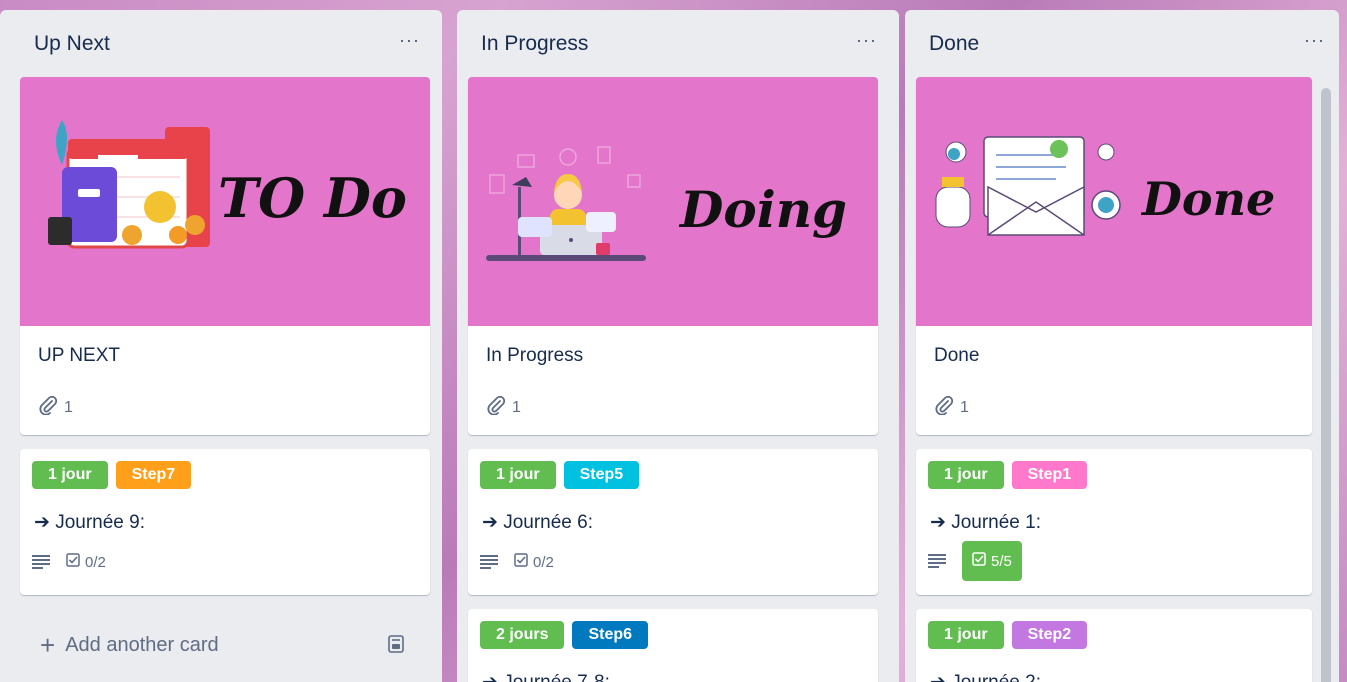  I want to click on envelope-illustration, so click(1028, 186).